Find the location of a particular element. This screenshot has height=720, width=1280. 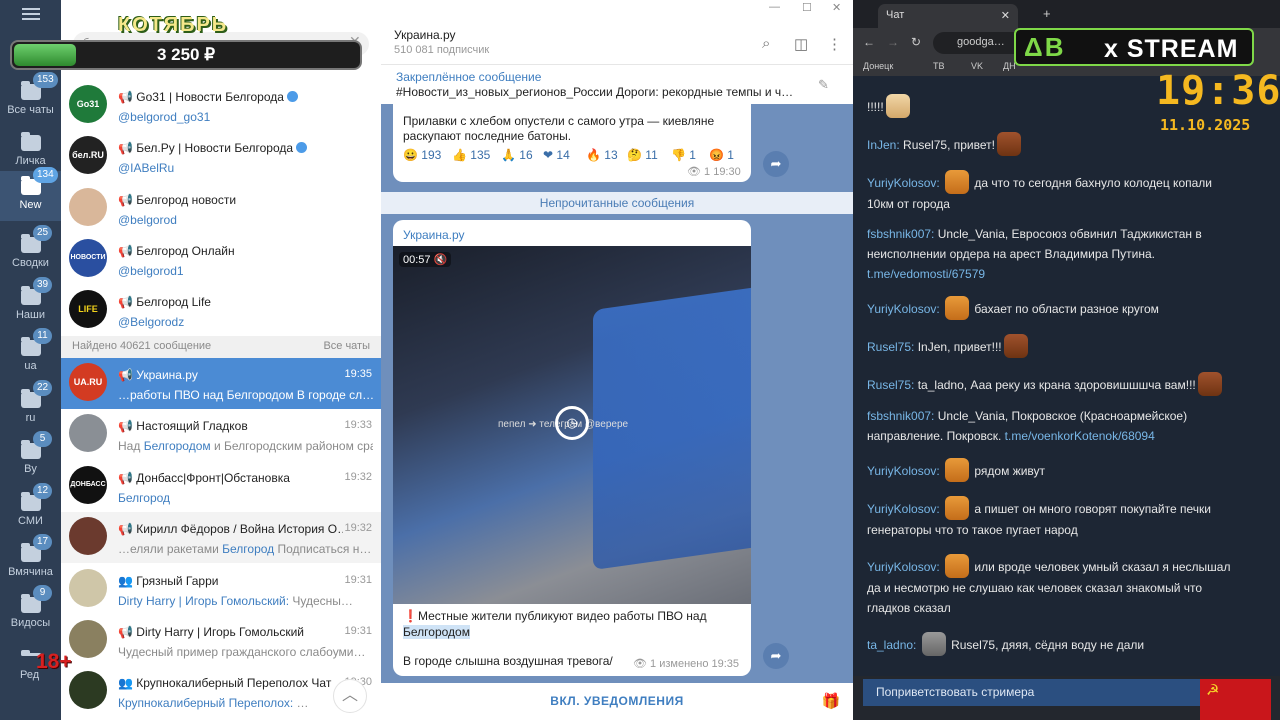

channel-name: 📢 Go31 | Новости Белгорода is located at coordinates (230, 97).